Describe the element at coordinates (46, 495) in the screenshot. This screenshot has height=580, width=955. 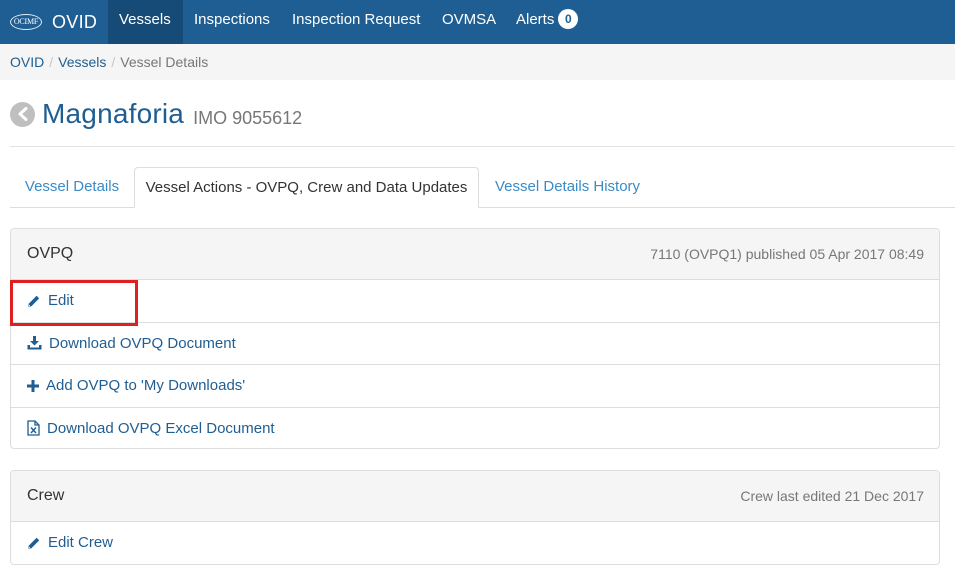
I see `crew-panel-title: Crew` at that location.